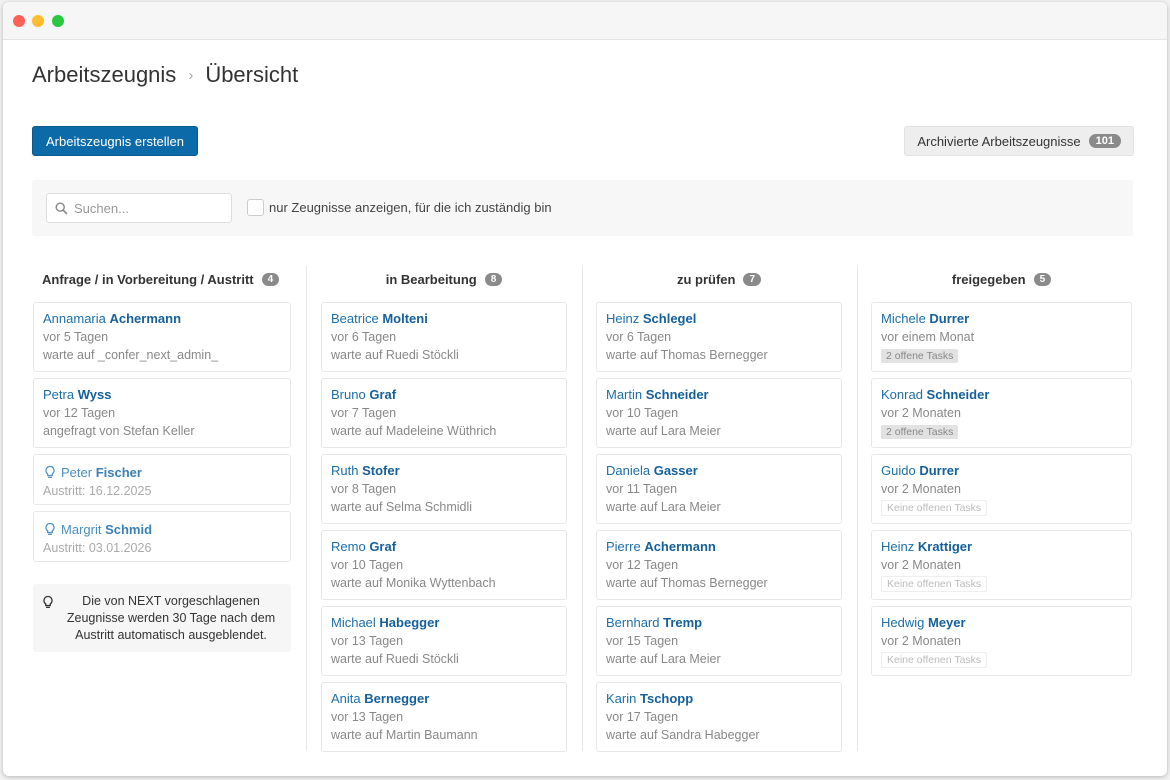  What do you see at coordinates (444, 699) in the screenshot?
I see `employee-name: Anita Bernegger` at bounding box center [444, 699].